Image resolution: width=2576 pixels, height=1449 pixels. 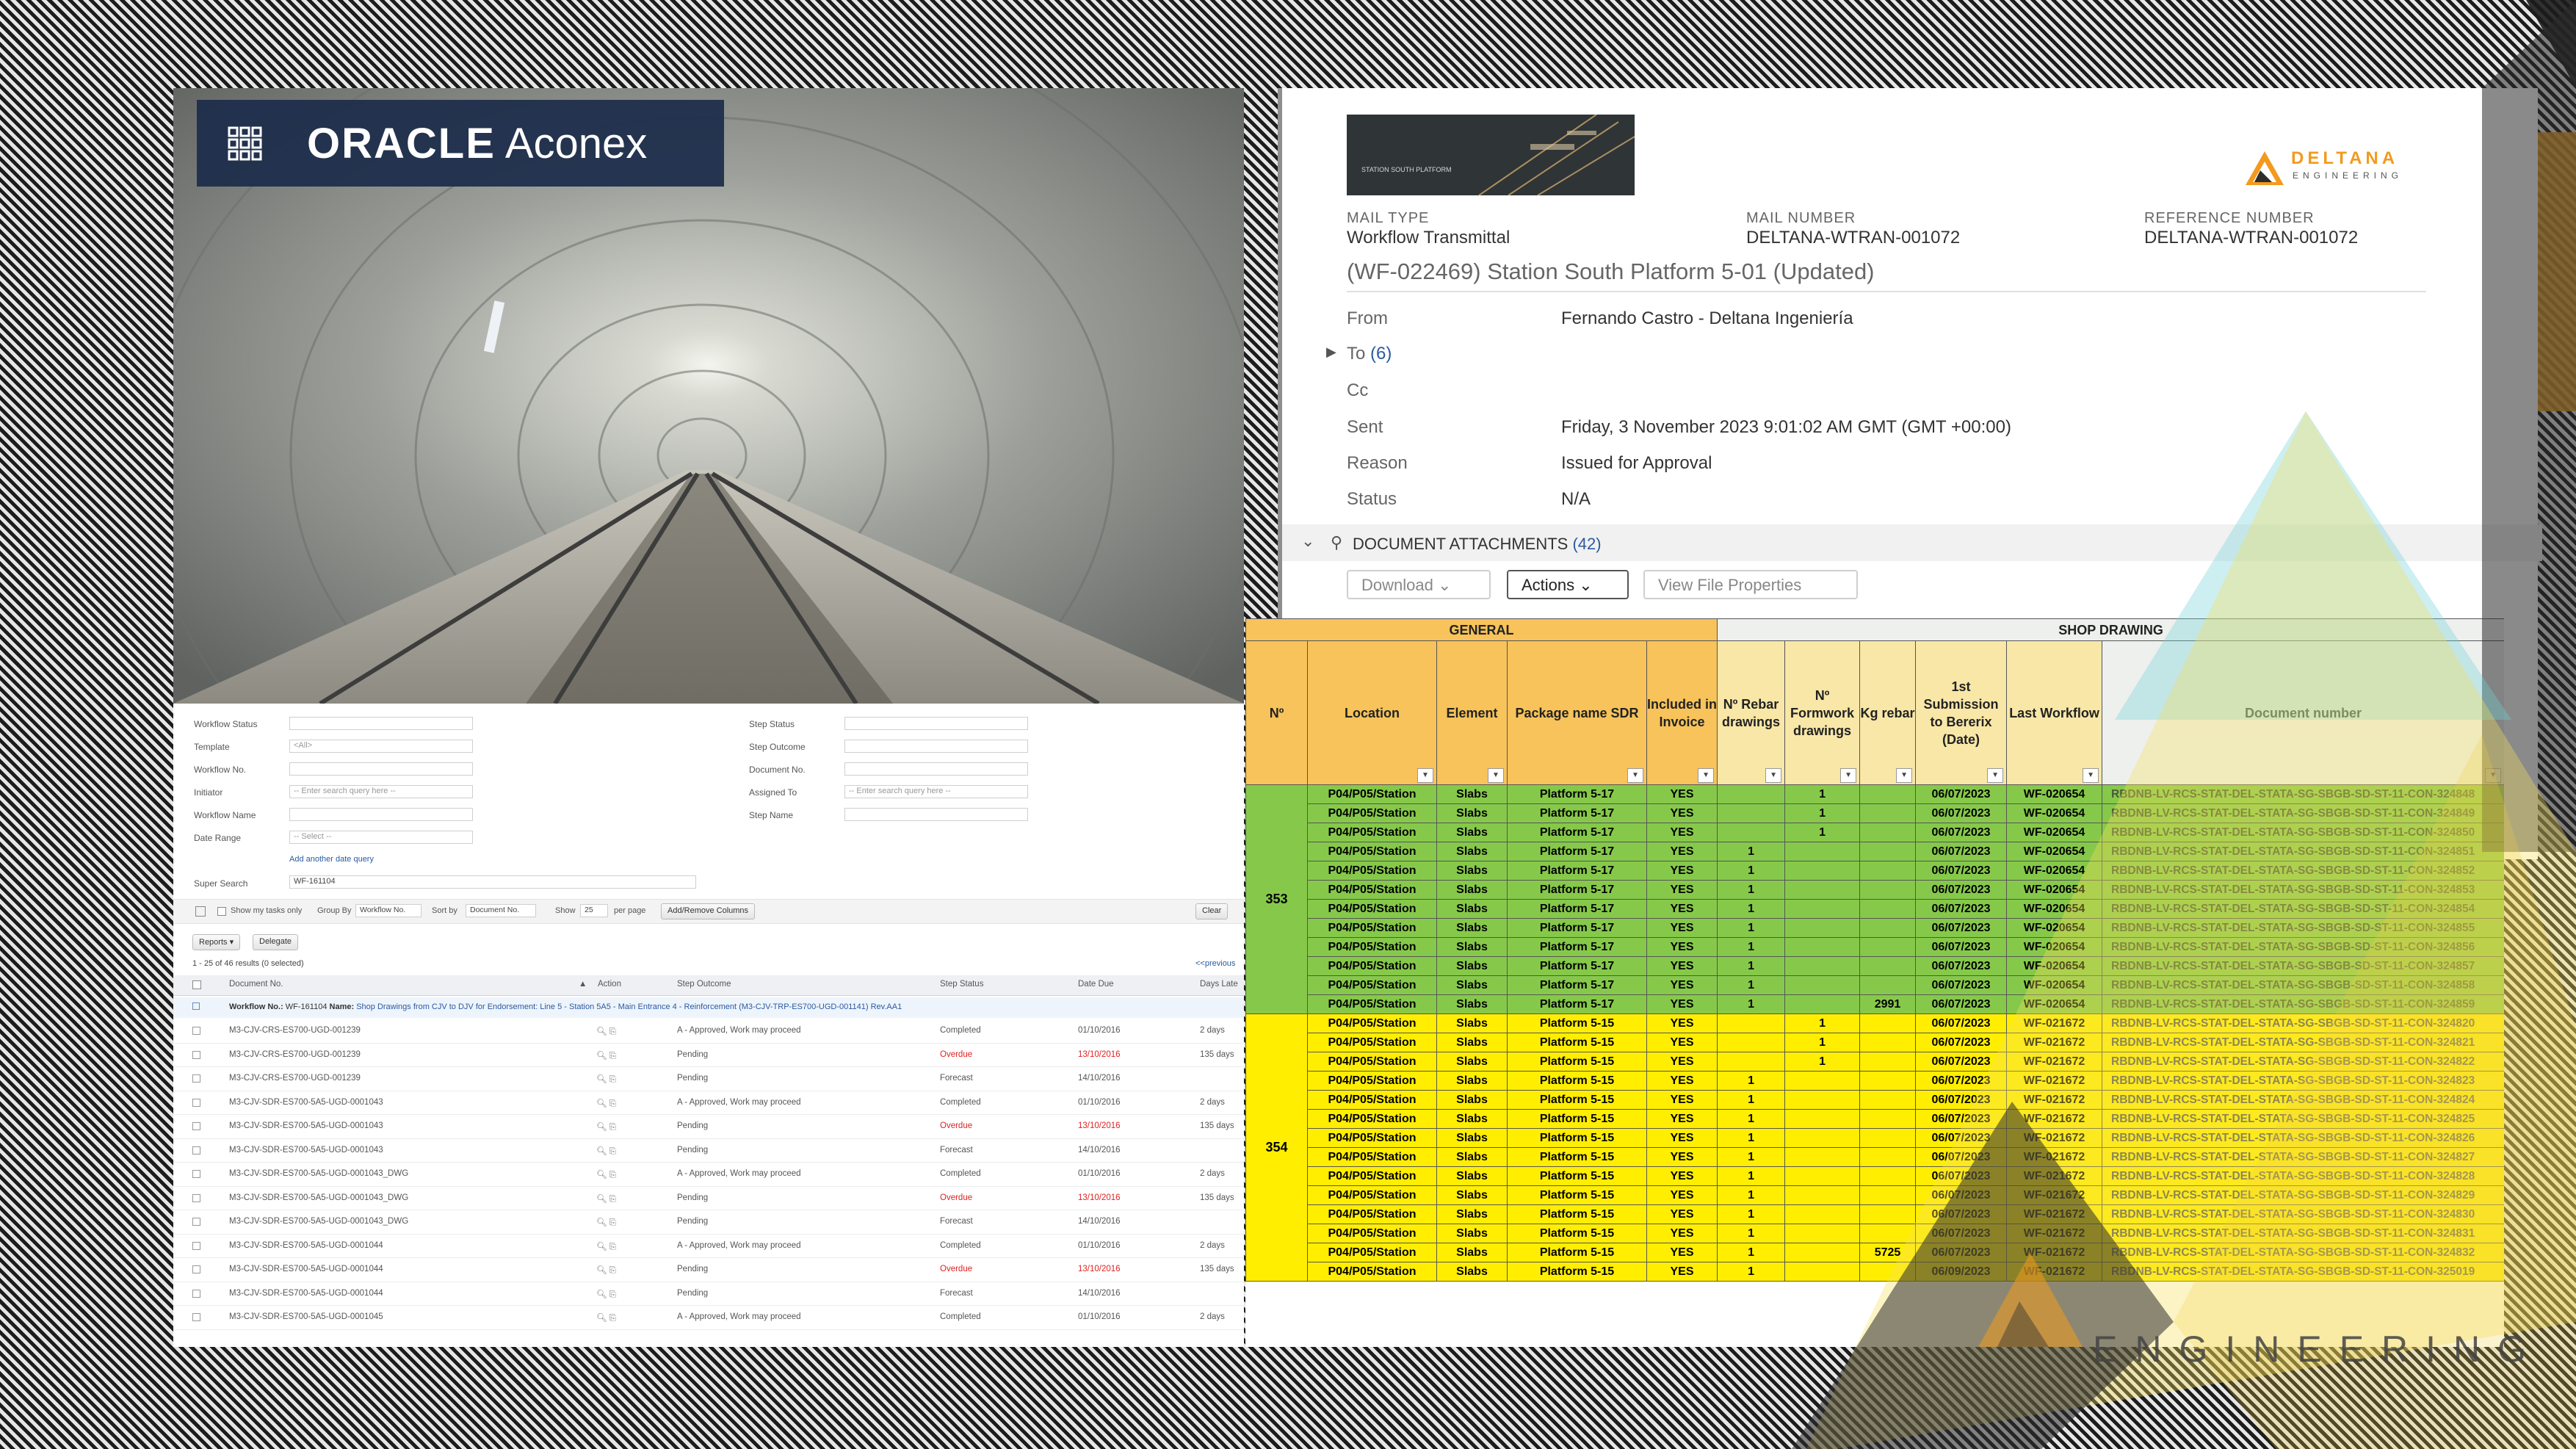 What do you see at coordinates (1276, 899) in the screenshot?
I see `cell-group-no: 353` at bounding box center [1276, 899].